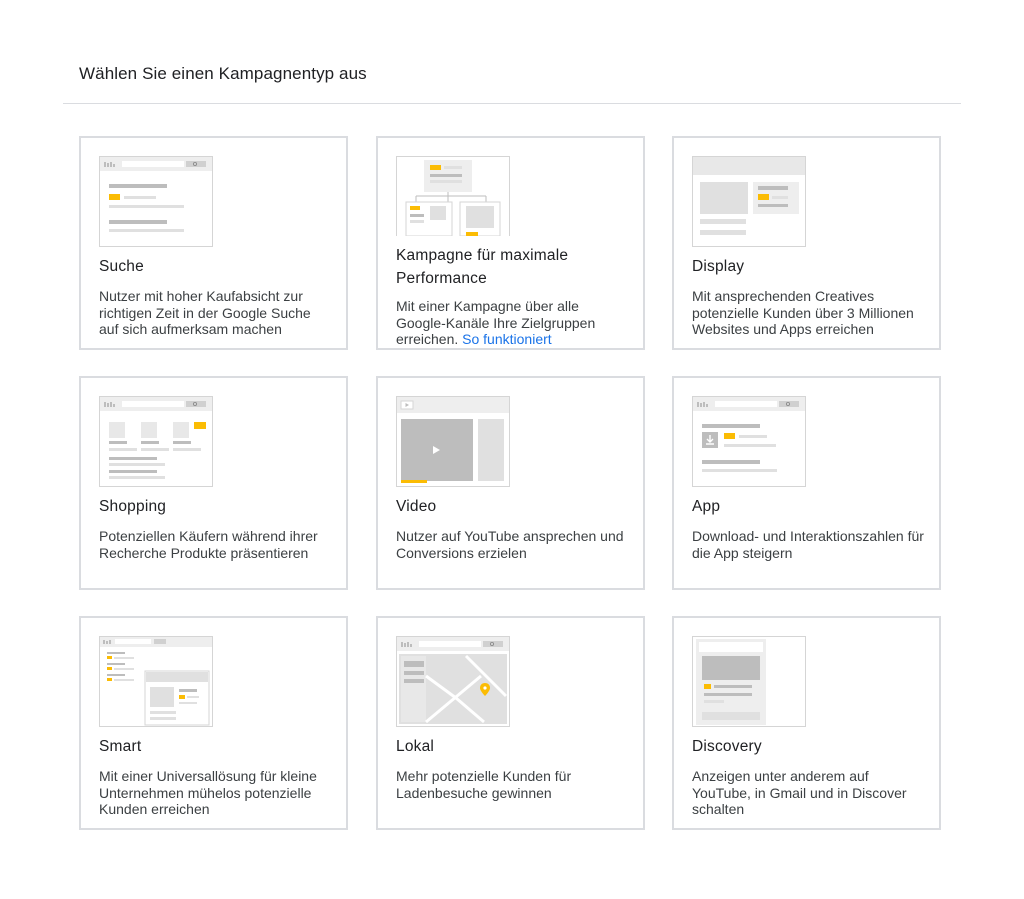  What do you see at coordinates (121, 266) in the screenshot?
I see `card-title: Suche` at bounding box center [121, 266].